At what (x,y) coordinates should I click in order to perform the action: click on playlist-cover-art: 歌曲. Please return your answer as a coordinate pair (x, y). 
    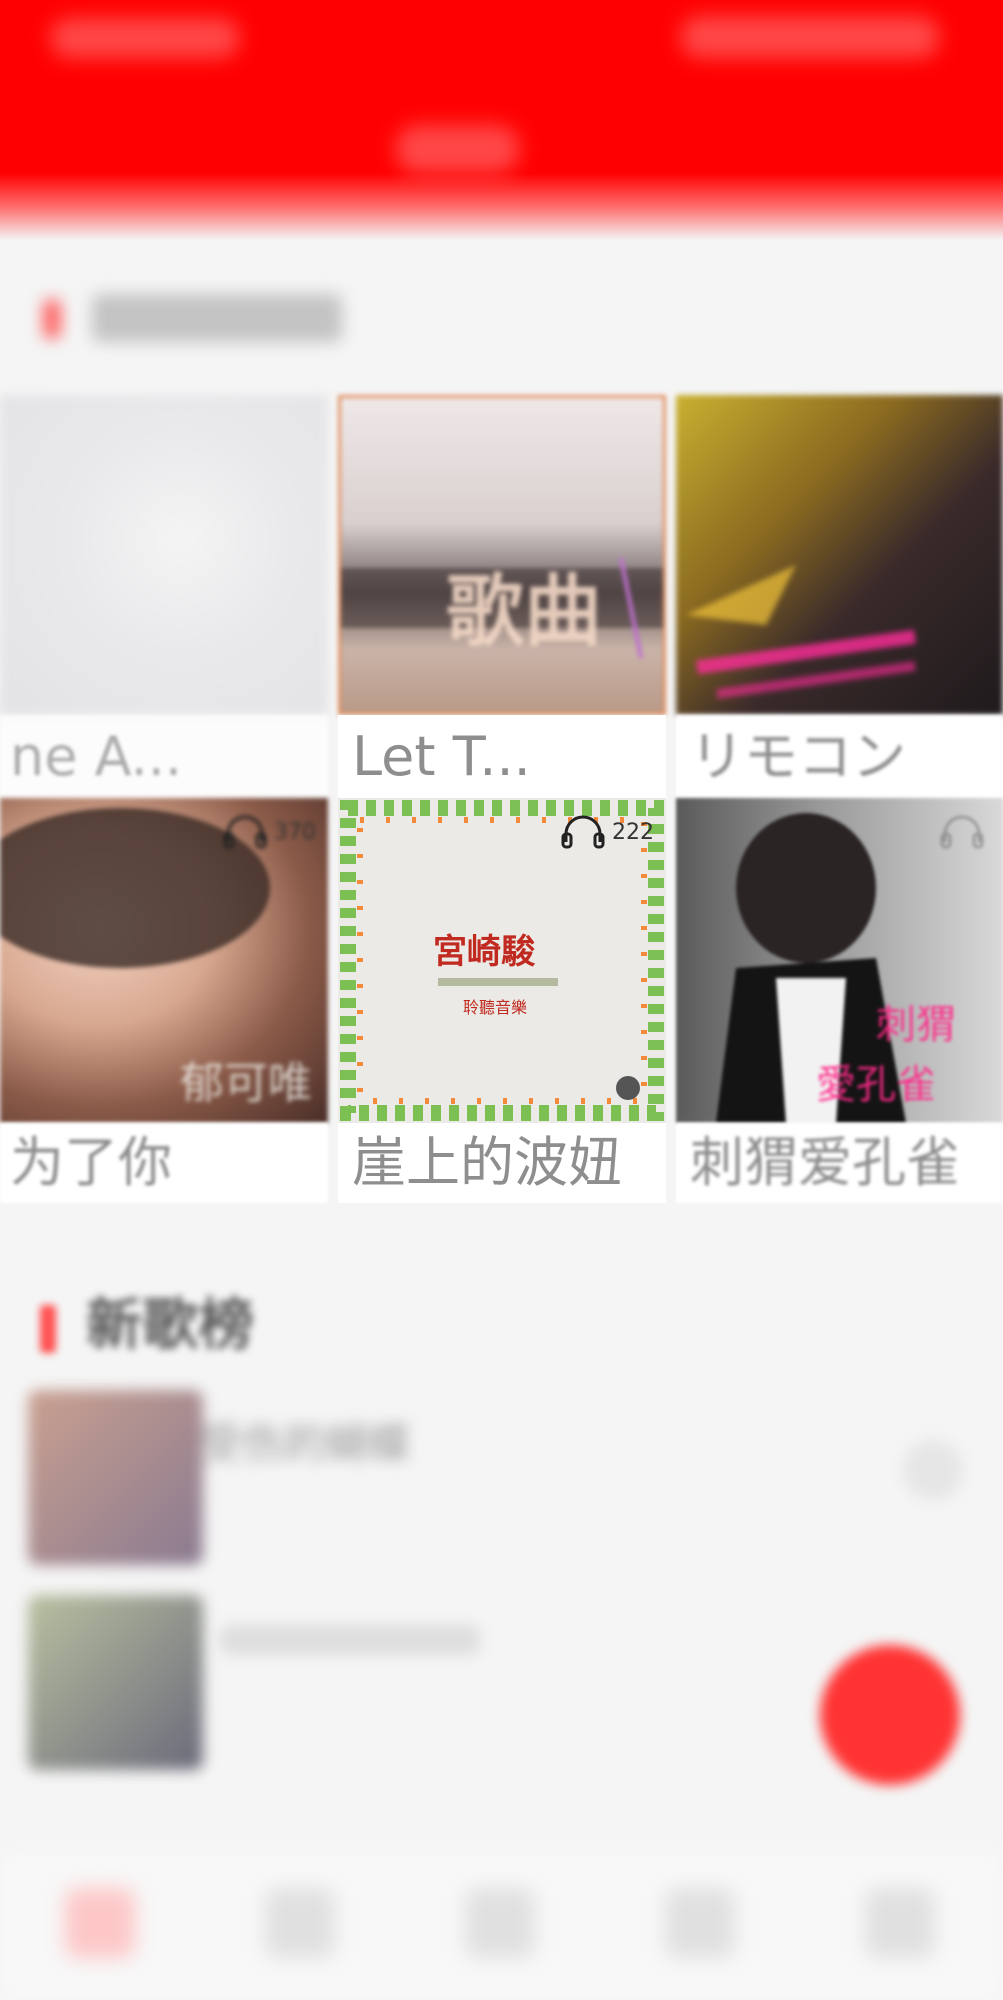
    Looking at the image, I should click on (502, 608).